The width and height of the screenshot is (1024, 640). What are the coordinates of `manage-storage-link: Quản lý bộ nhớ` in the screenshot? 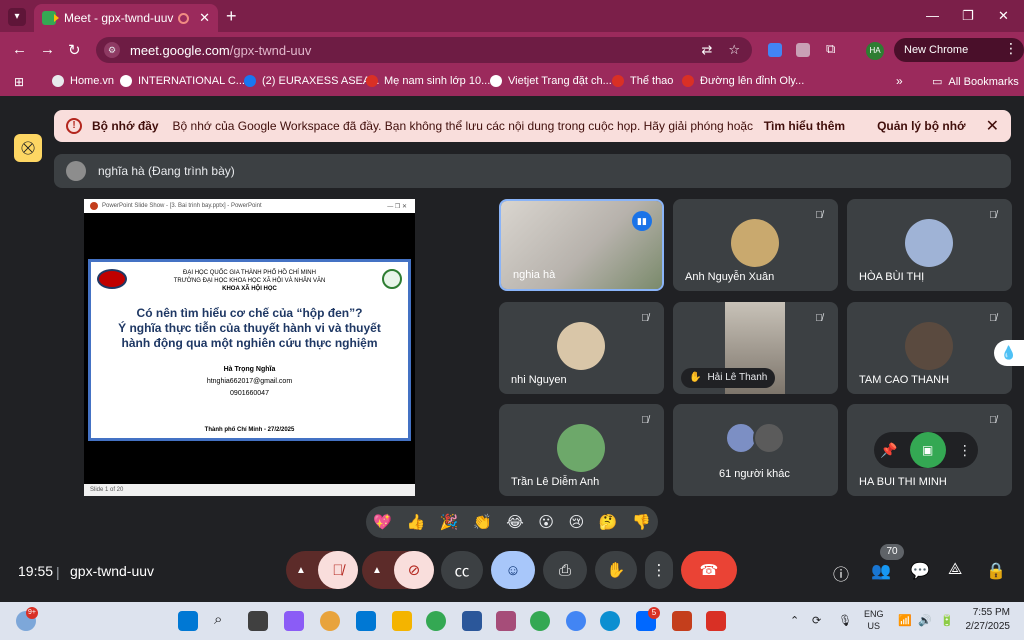 It's located at (921, 126).